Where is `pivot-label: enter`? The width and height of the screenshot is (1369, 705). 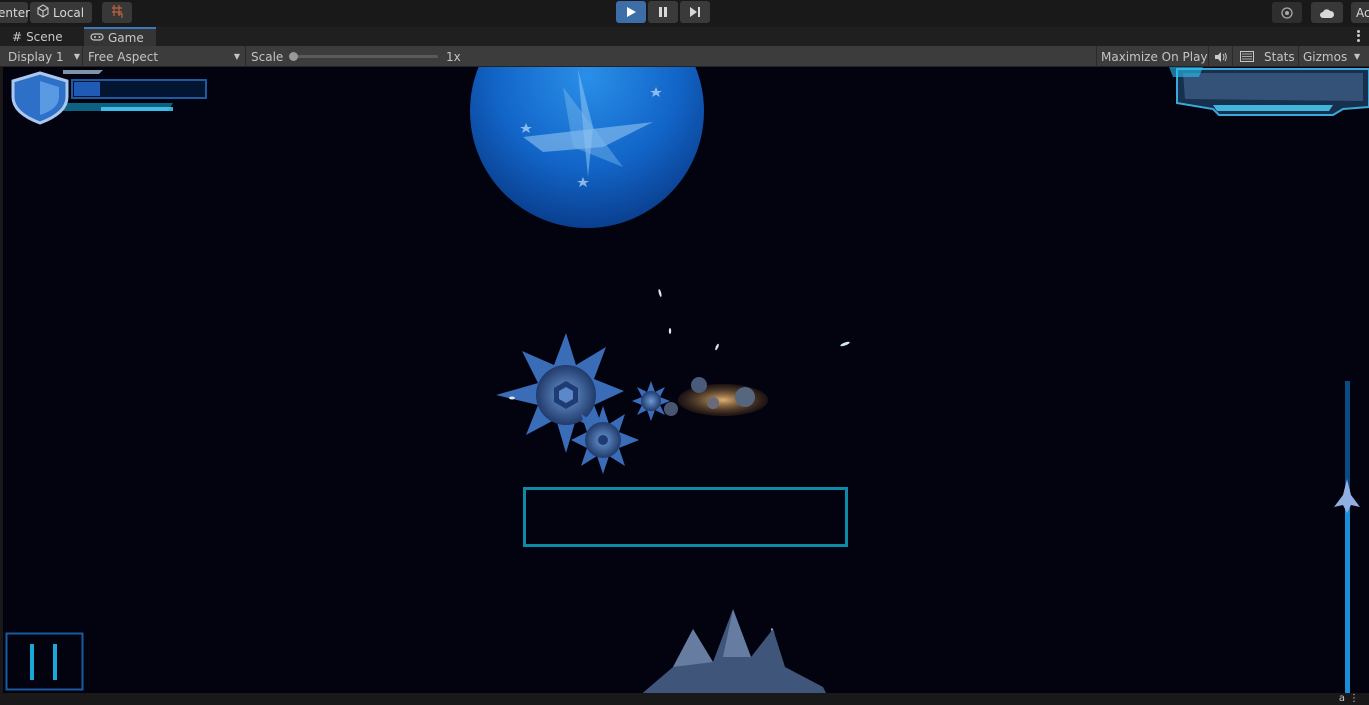 pivot-label: enter is located at coordinates (15, 12).